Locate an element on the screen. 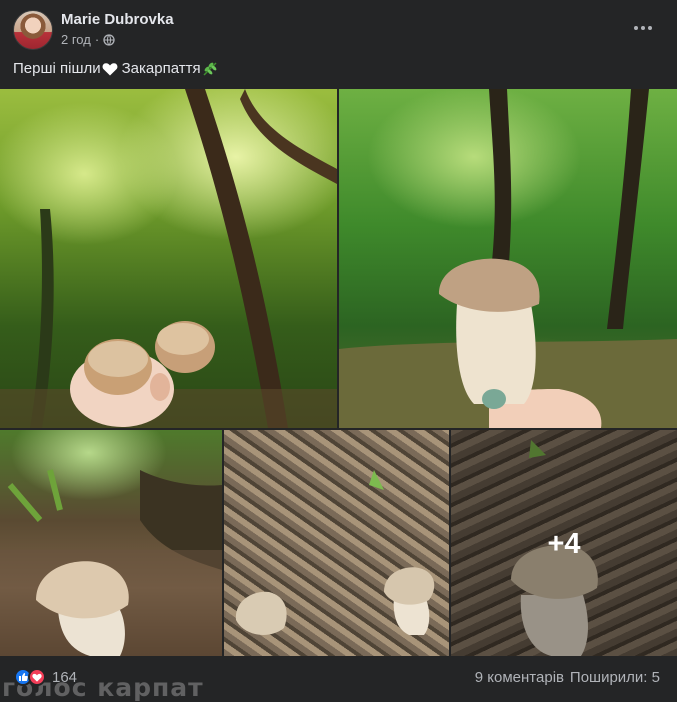 Image resolution: width=677 pixels, height=702 pixels. caption-text-start: Перші пішли is located at coordinates (57, 68).